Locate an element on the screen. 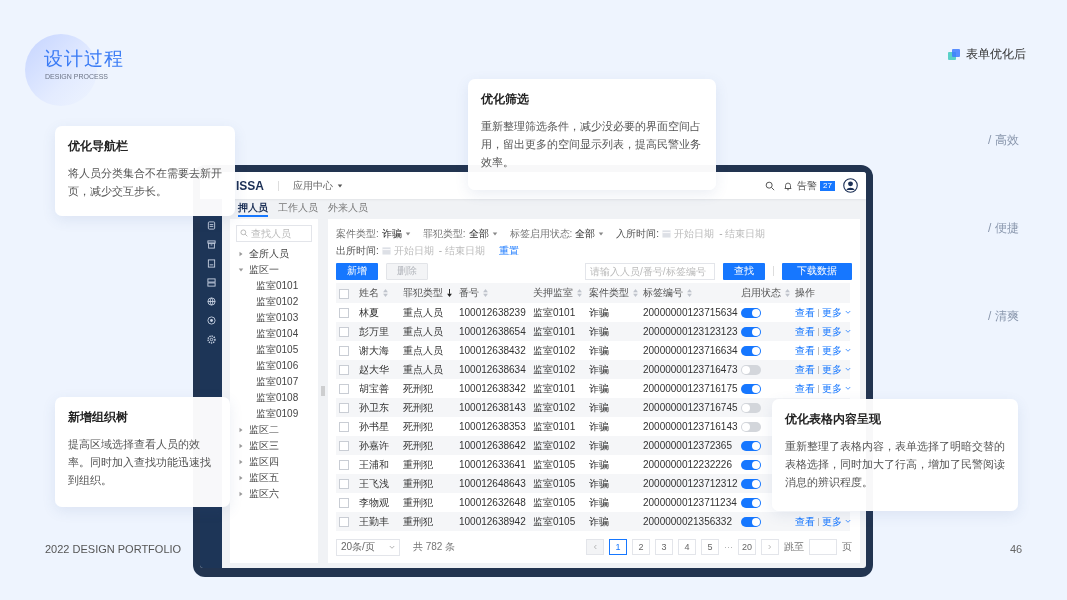 Image resolution: width=1067 pixels, height=600 pixels. tree-item: 监区一 is located at coordinates (264, 270).